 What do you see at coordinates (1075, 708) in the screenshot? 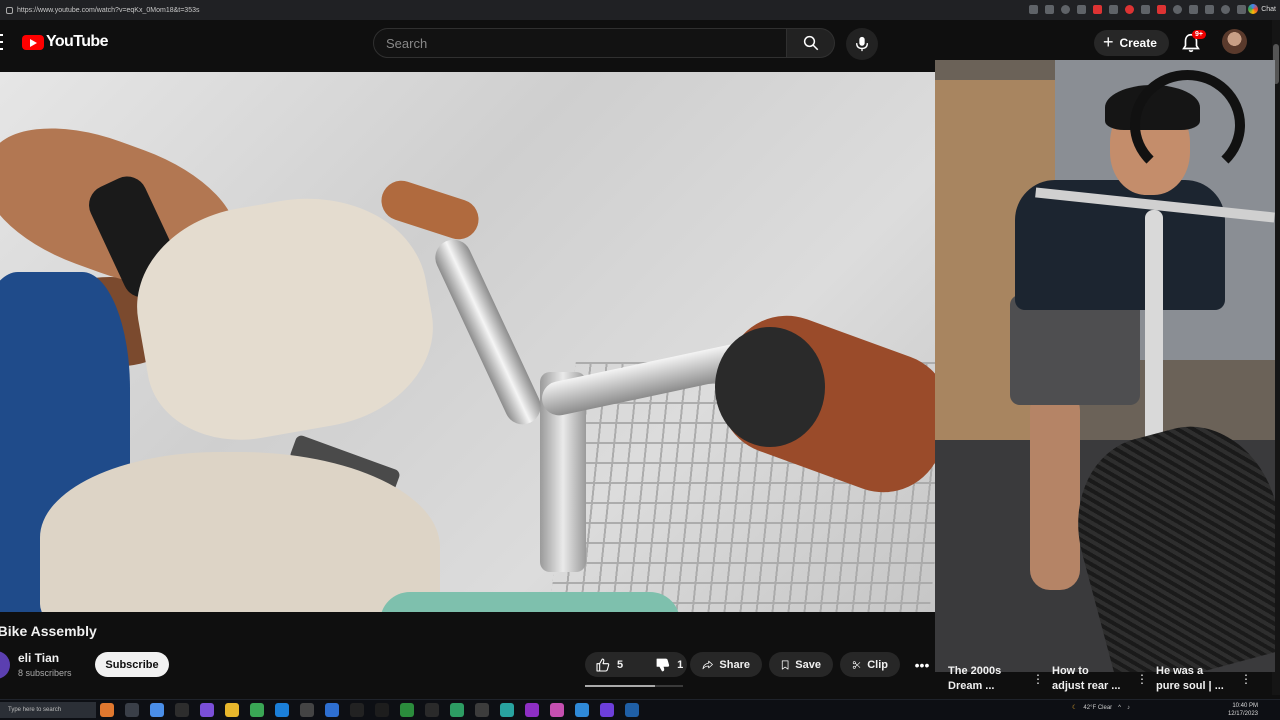
I see `moon-icon: ☾` at bounding box center [1075, 708].